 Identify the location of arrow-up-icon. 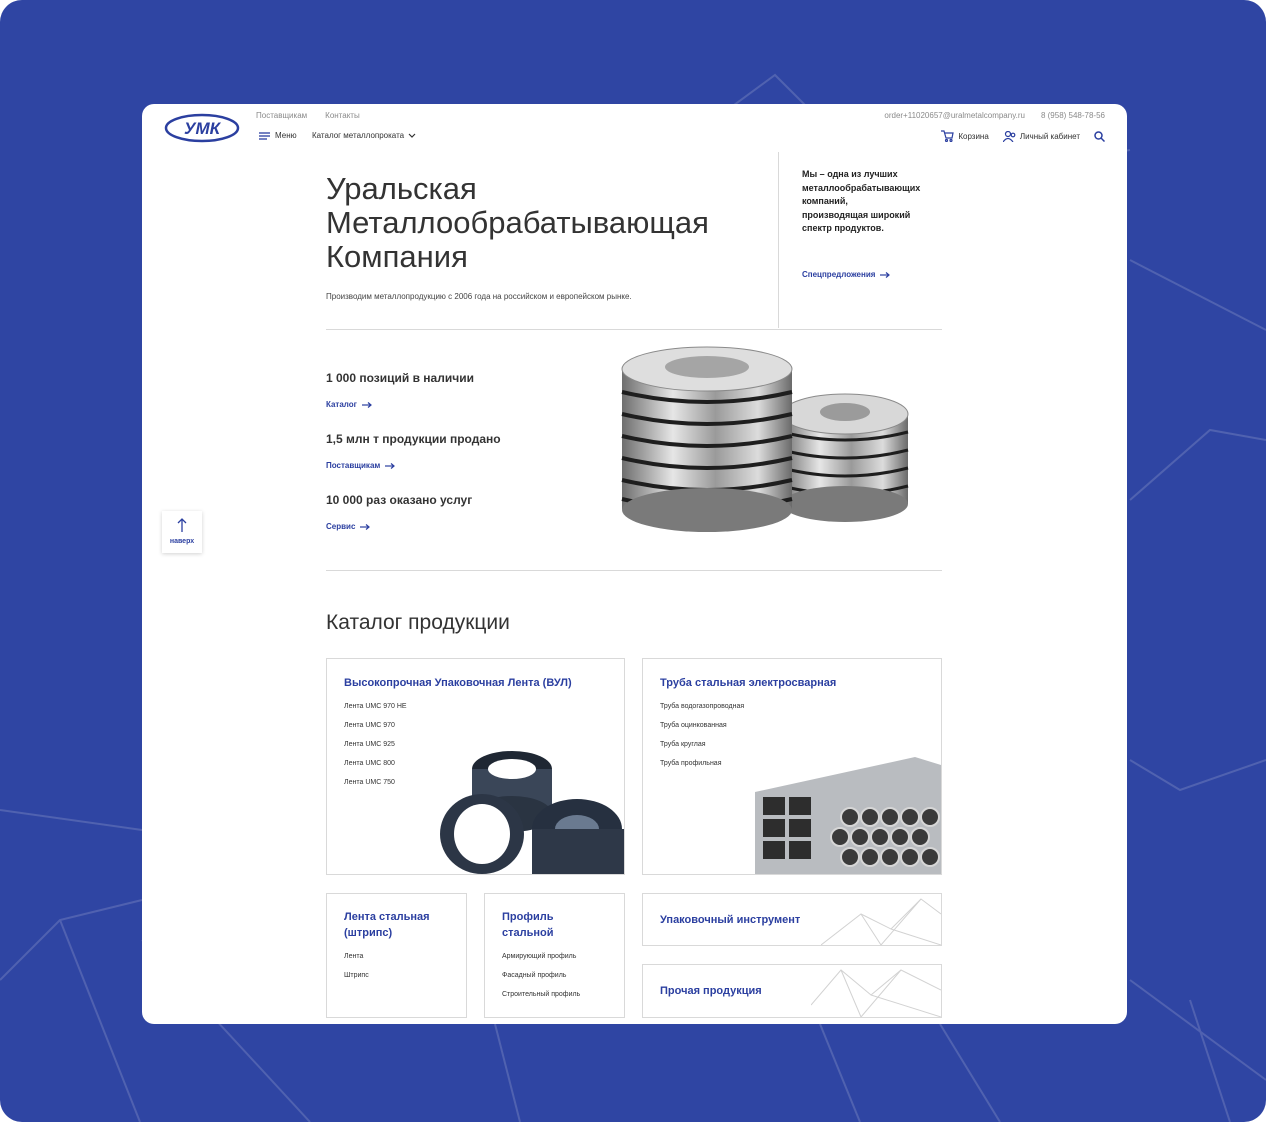
(182, 525).